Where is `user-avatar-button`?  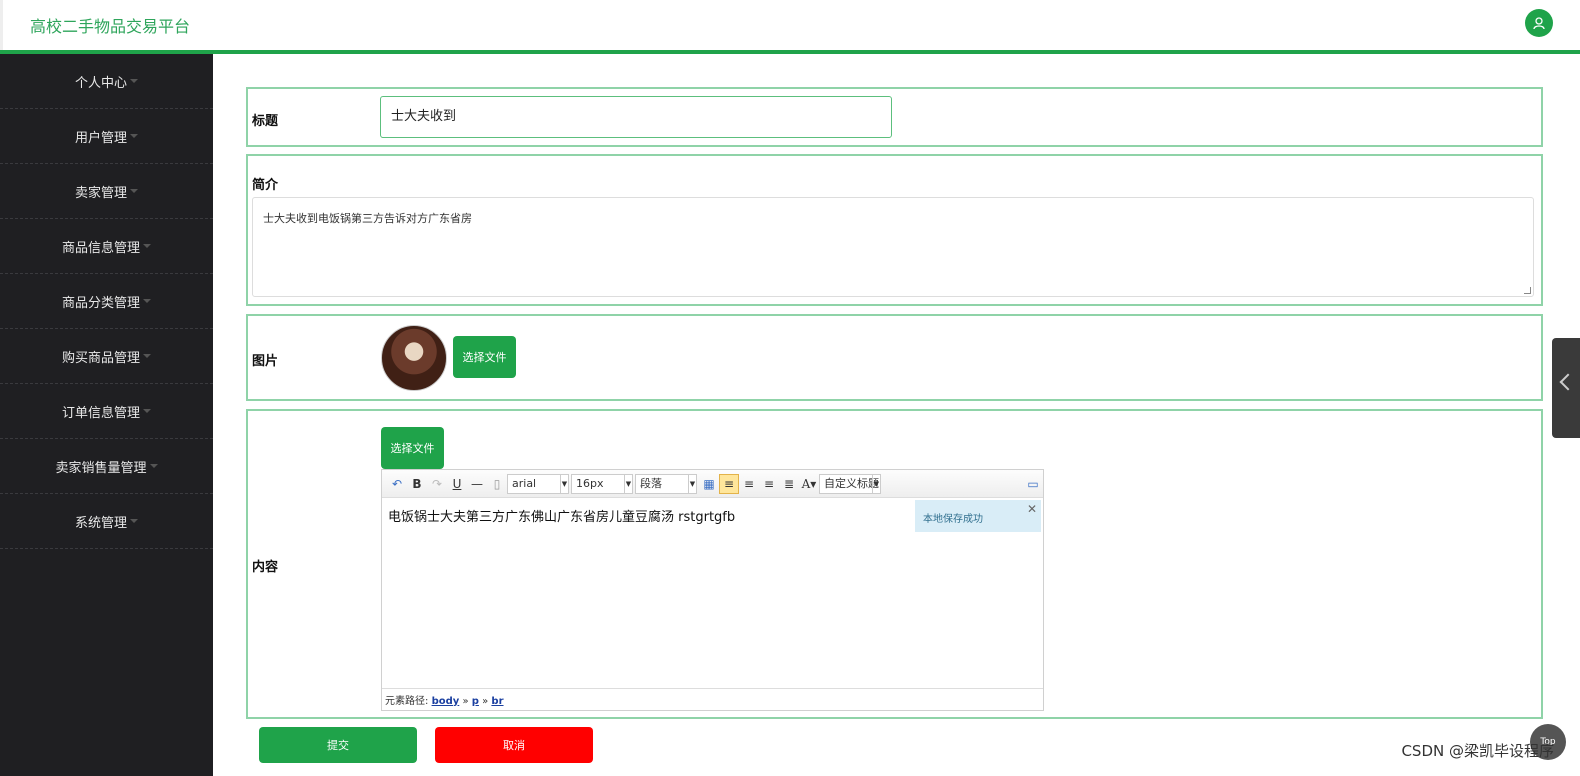
user-avatar-button is located at coordinates (1539, 23).